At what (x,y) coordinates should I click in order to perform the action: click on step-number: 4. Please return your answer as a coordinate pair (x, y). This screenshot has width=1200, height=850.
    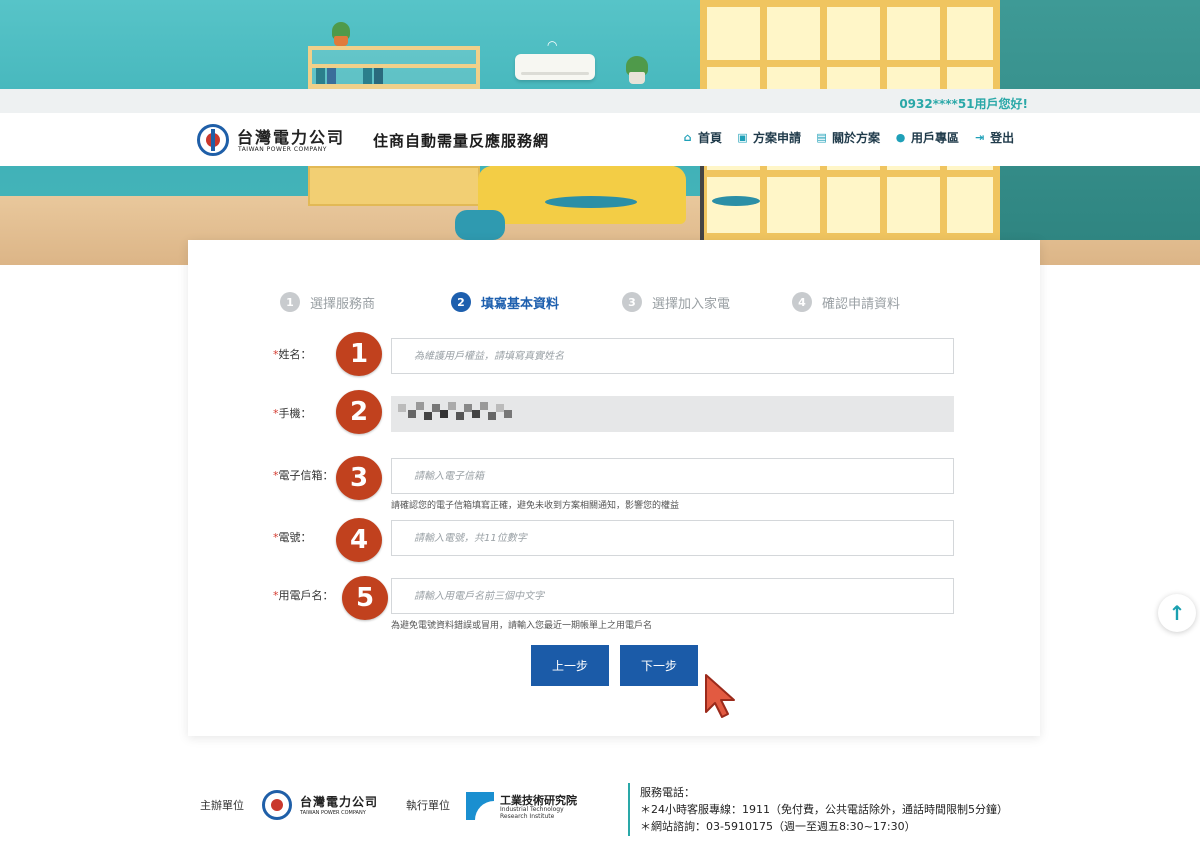
    Looking at the image, I should click on (802, 302).